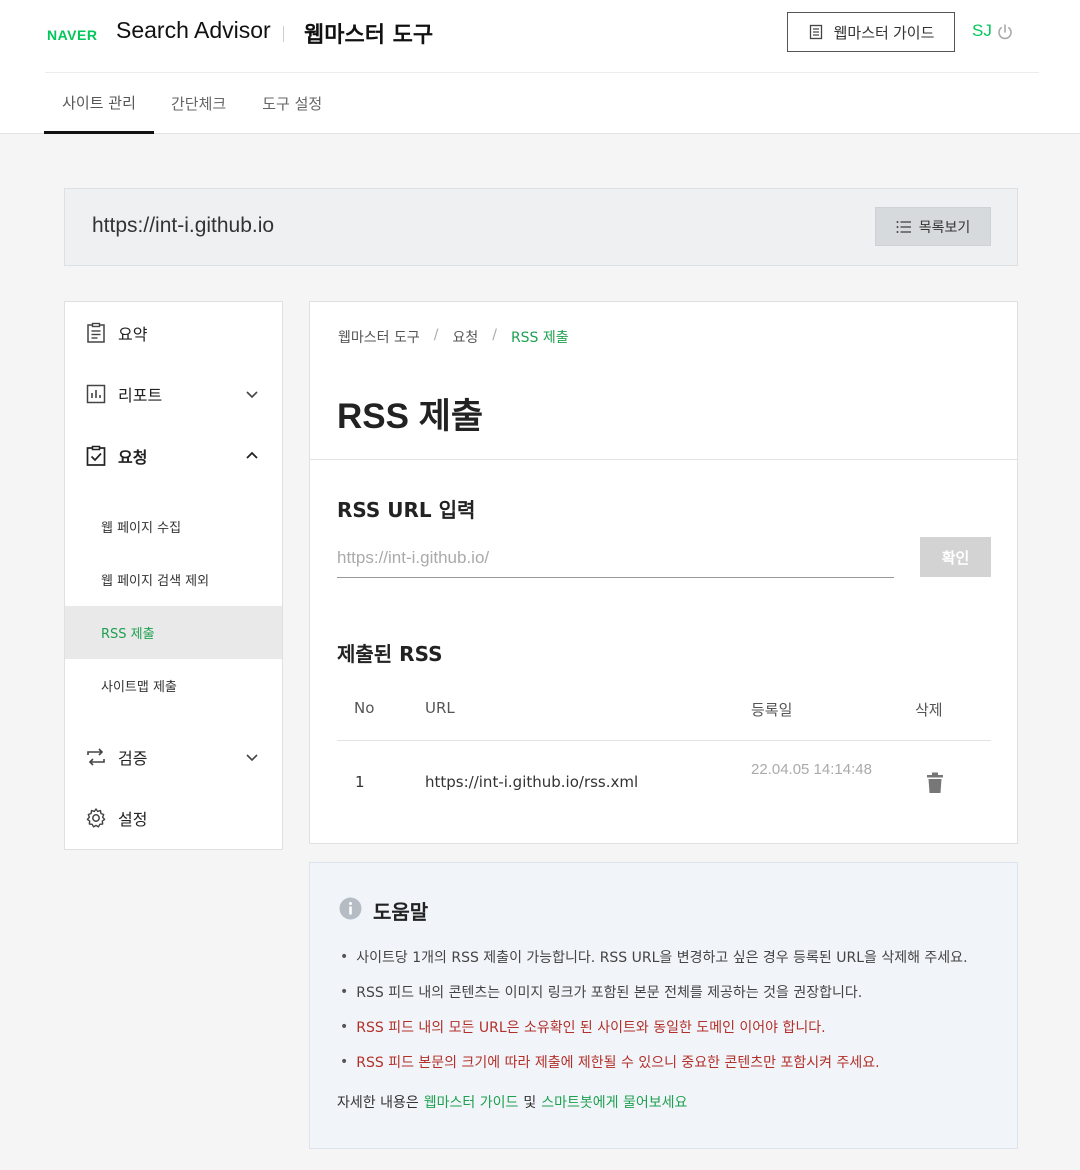 This screenshot has height=1170, width=1080. What do you see at coordinates (929, 710) in the screenshot?
I see `table-header-delete: 삭제` at bounding box center [929, 710].